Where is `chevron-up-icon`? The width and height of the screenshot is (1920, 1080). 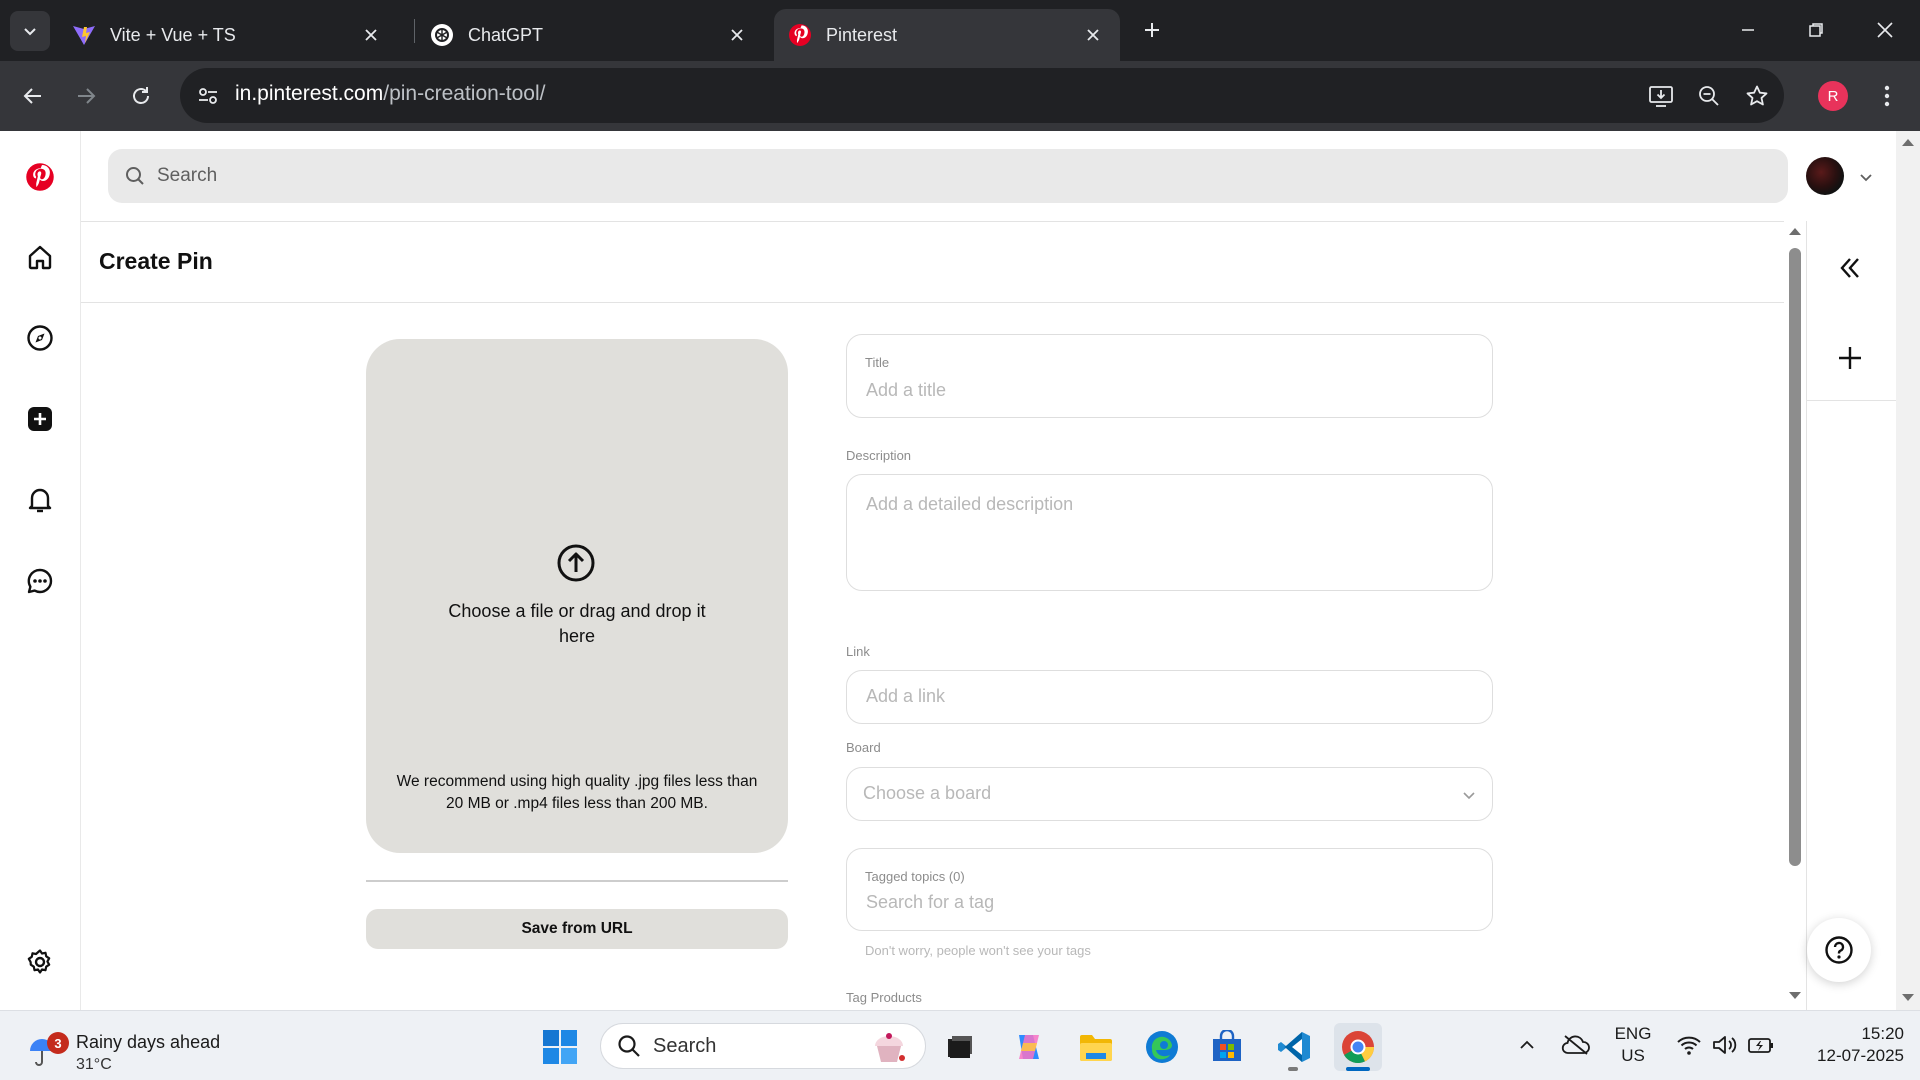
chevron-up-icon is located at coordinates (1527, 1044).